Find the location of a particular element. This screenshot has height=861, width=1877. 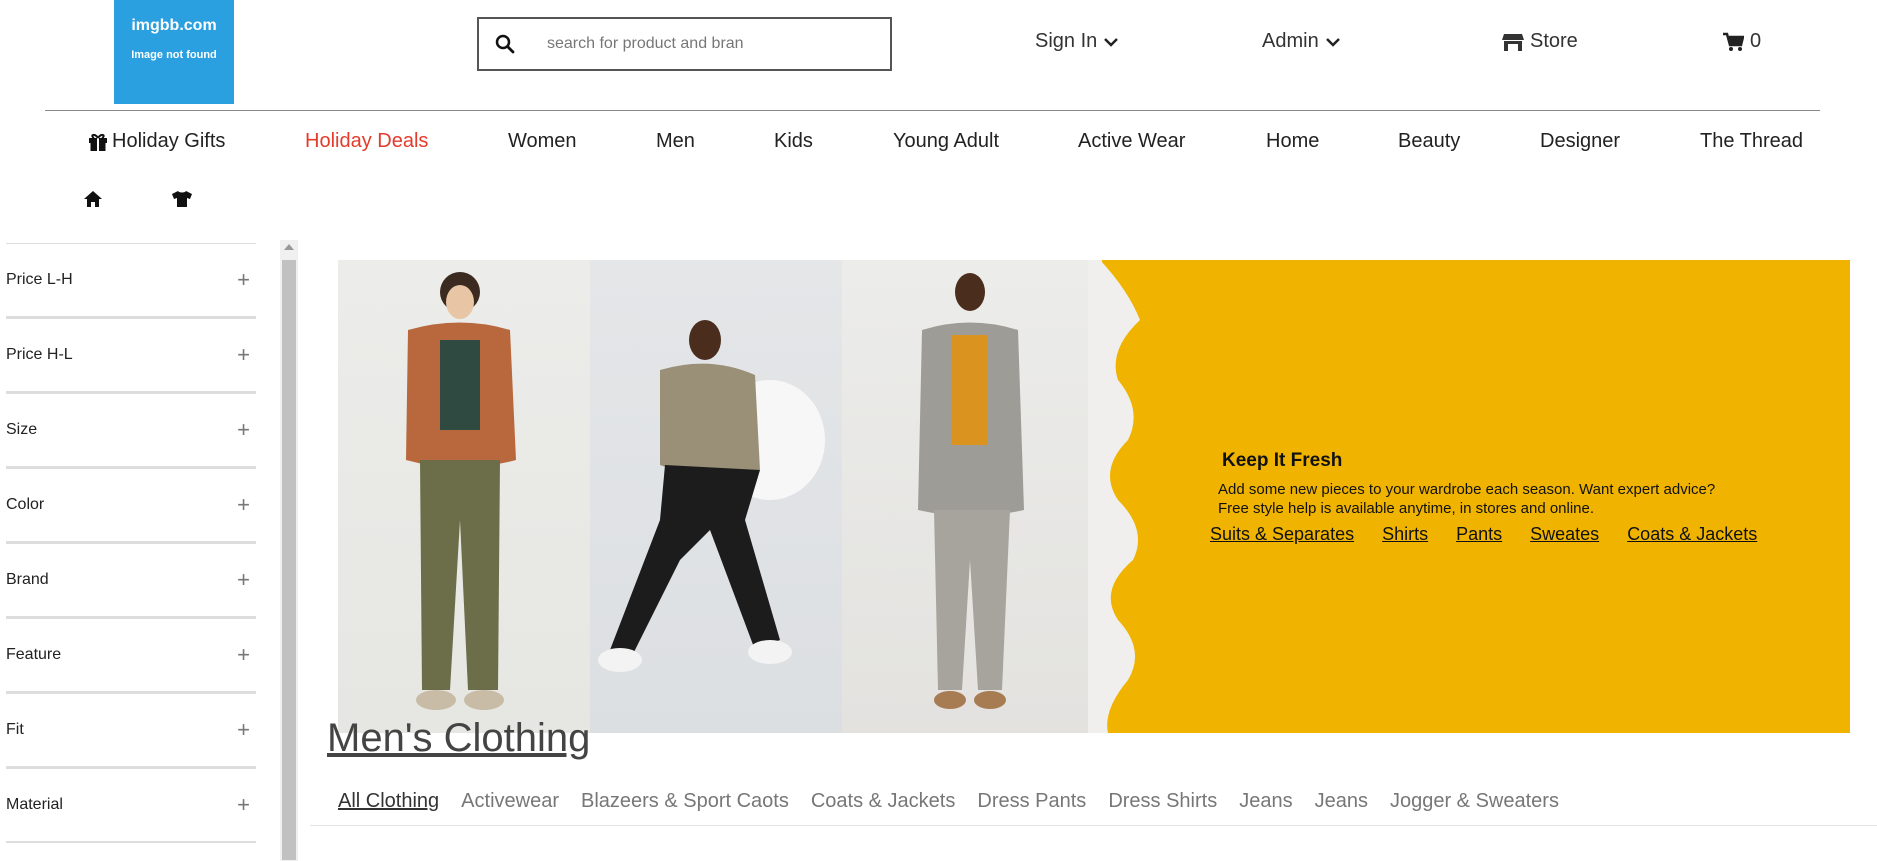

filter-material: Material + is located at coordinates (131, 805).